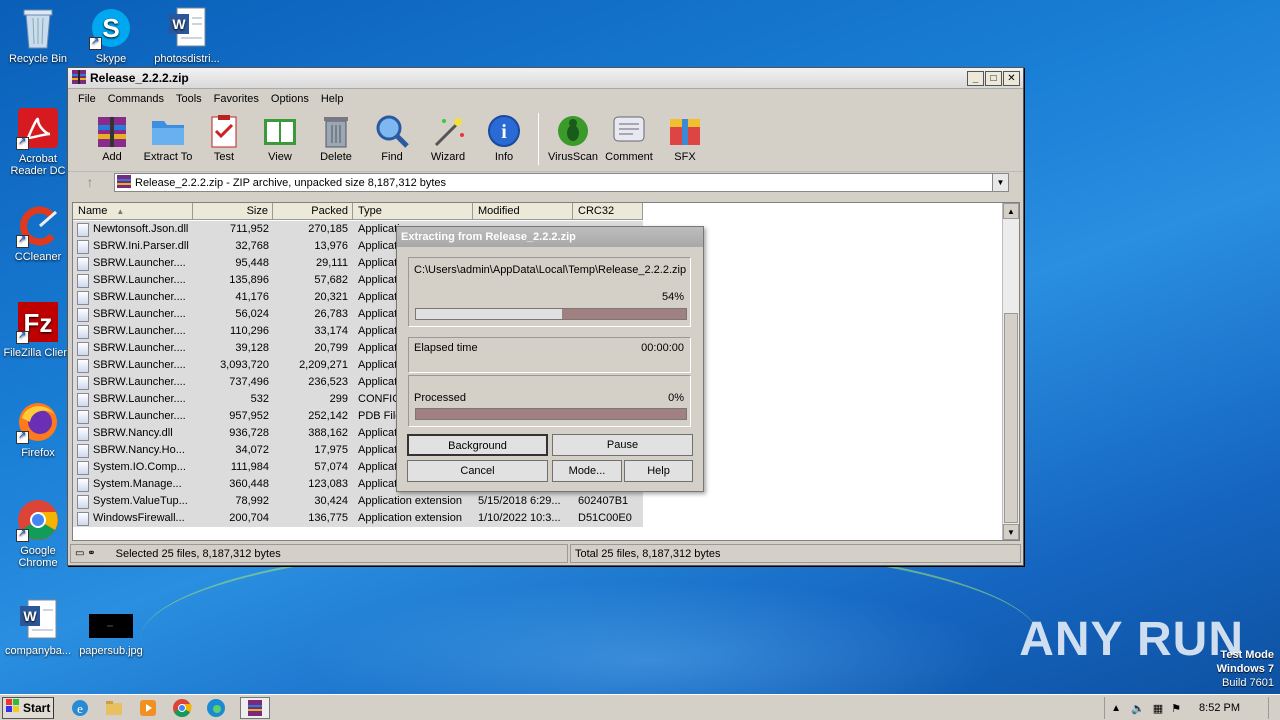 Image resolution: width=1280 pixels, height=720 pixels. I want to click on column-packed: Packed, so click(313, 211).